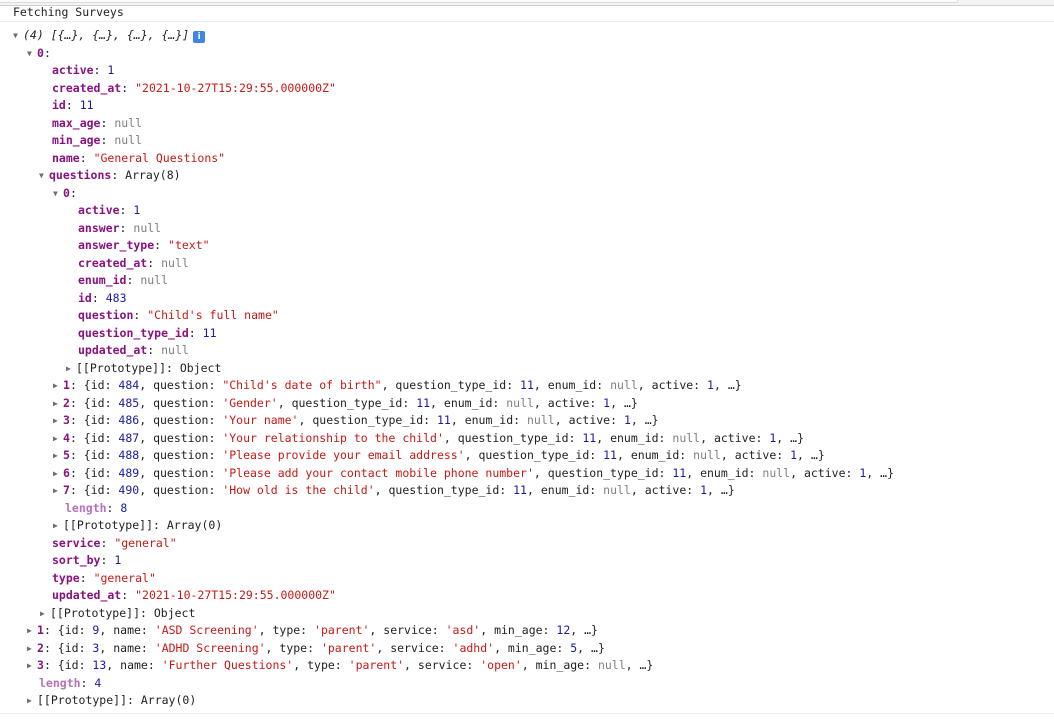  What do you see at coordinates (458, 385) in the screenshot?
I see `preview-key: question_type_id:` at bounding box center [458, 385].